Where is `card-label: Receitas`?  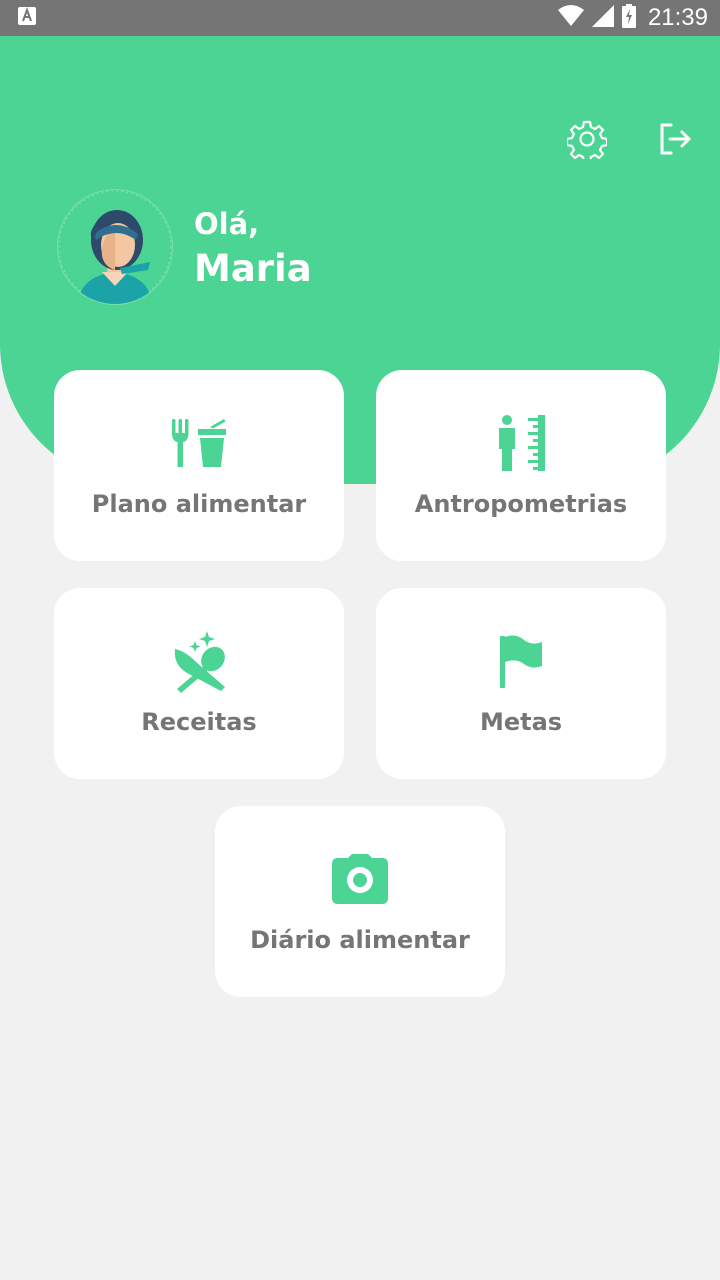
card-label: Receitas is located at coordinates (199, 722).